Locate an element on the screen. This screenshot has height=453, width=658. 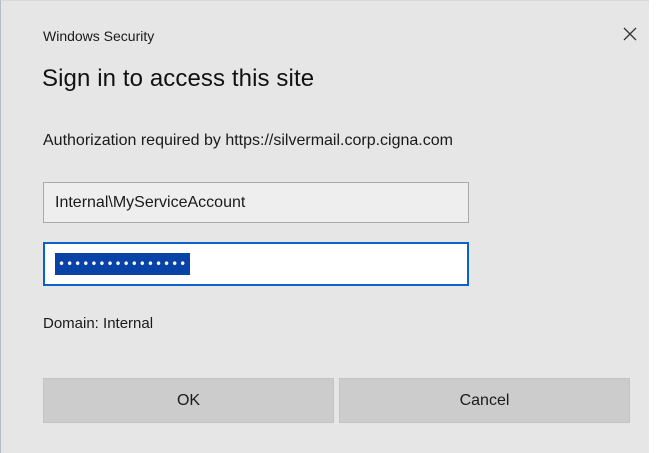
username-field: Internal\MyServiceAccount is located at coordinates (256, 202).